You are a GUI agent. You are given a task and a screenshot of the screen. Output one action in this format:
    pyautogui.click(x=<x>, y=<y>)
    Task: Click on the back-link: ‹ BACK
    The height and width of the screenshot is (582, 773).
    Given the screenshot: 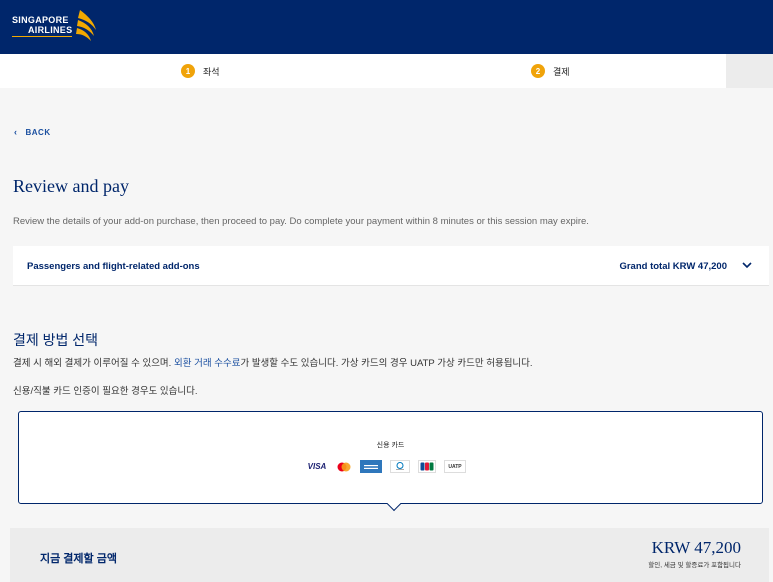 What is the action you would take?
    pyautogui.click(x=32, y=132)
    